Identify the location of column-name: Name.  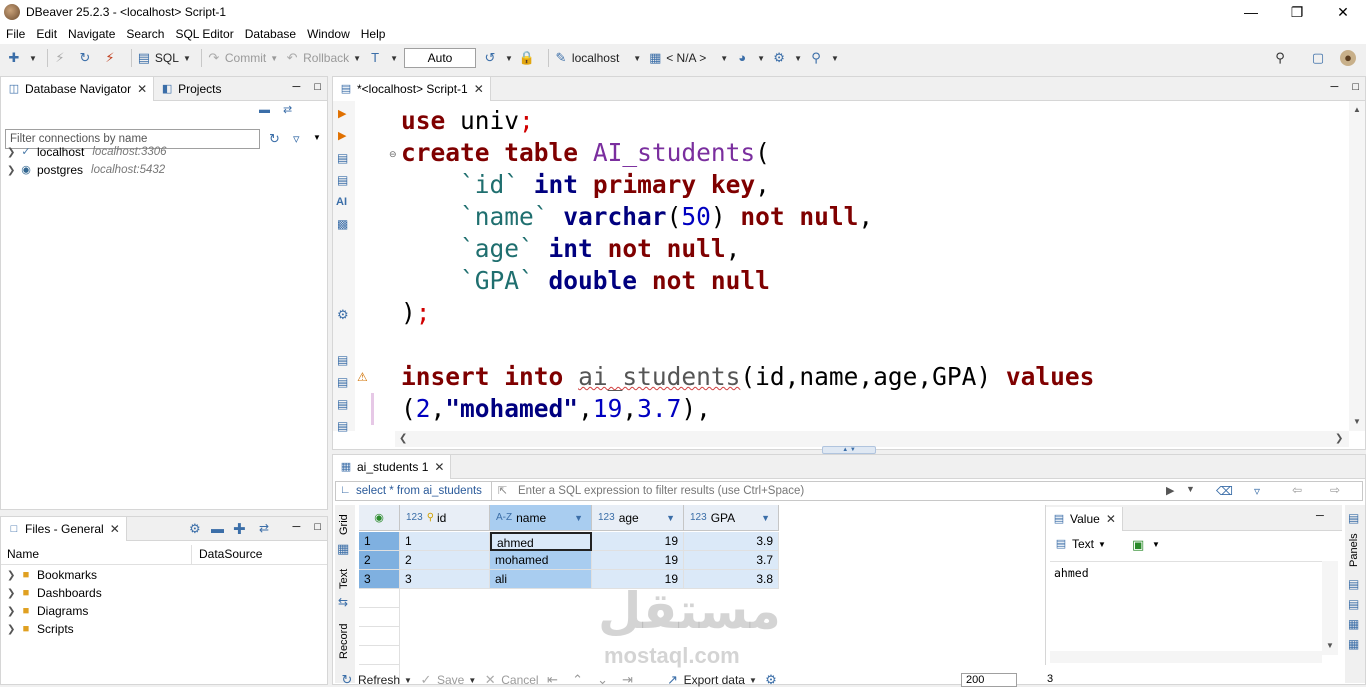
(23, 554).